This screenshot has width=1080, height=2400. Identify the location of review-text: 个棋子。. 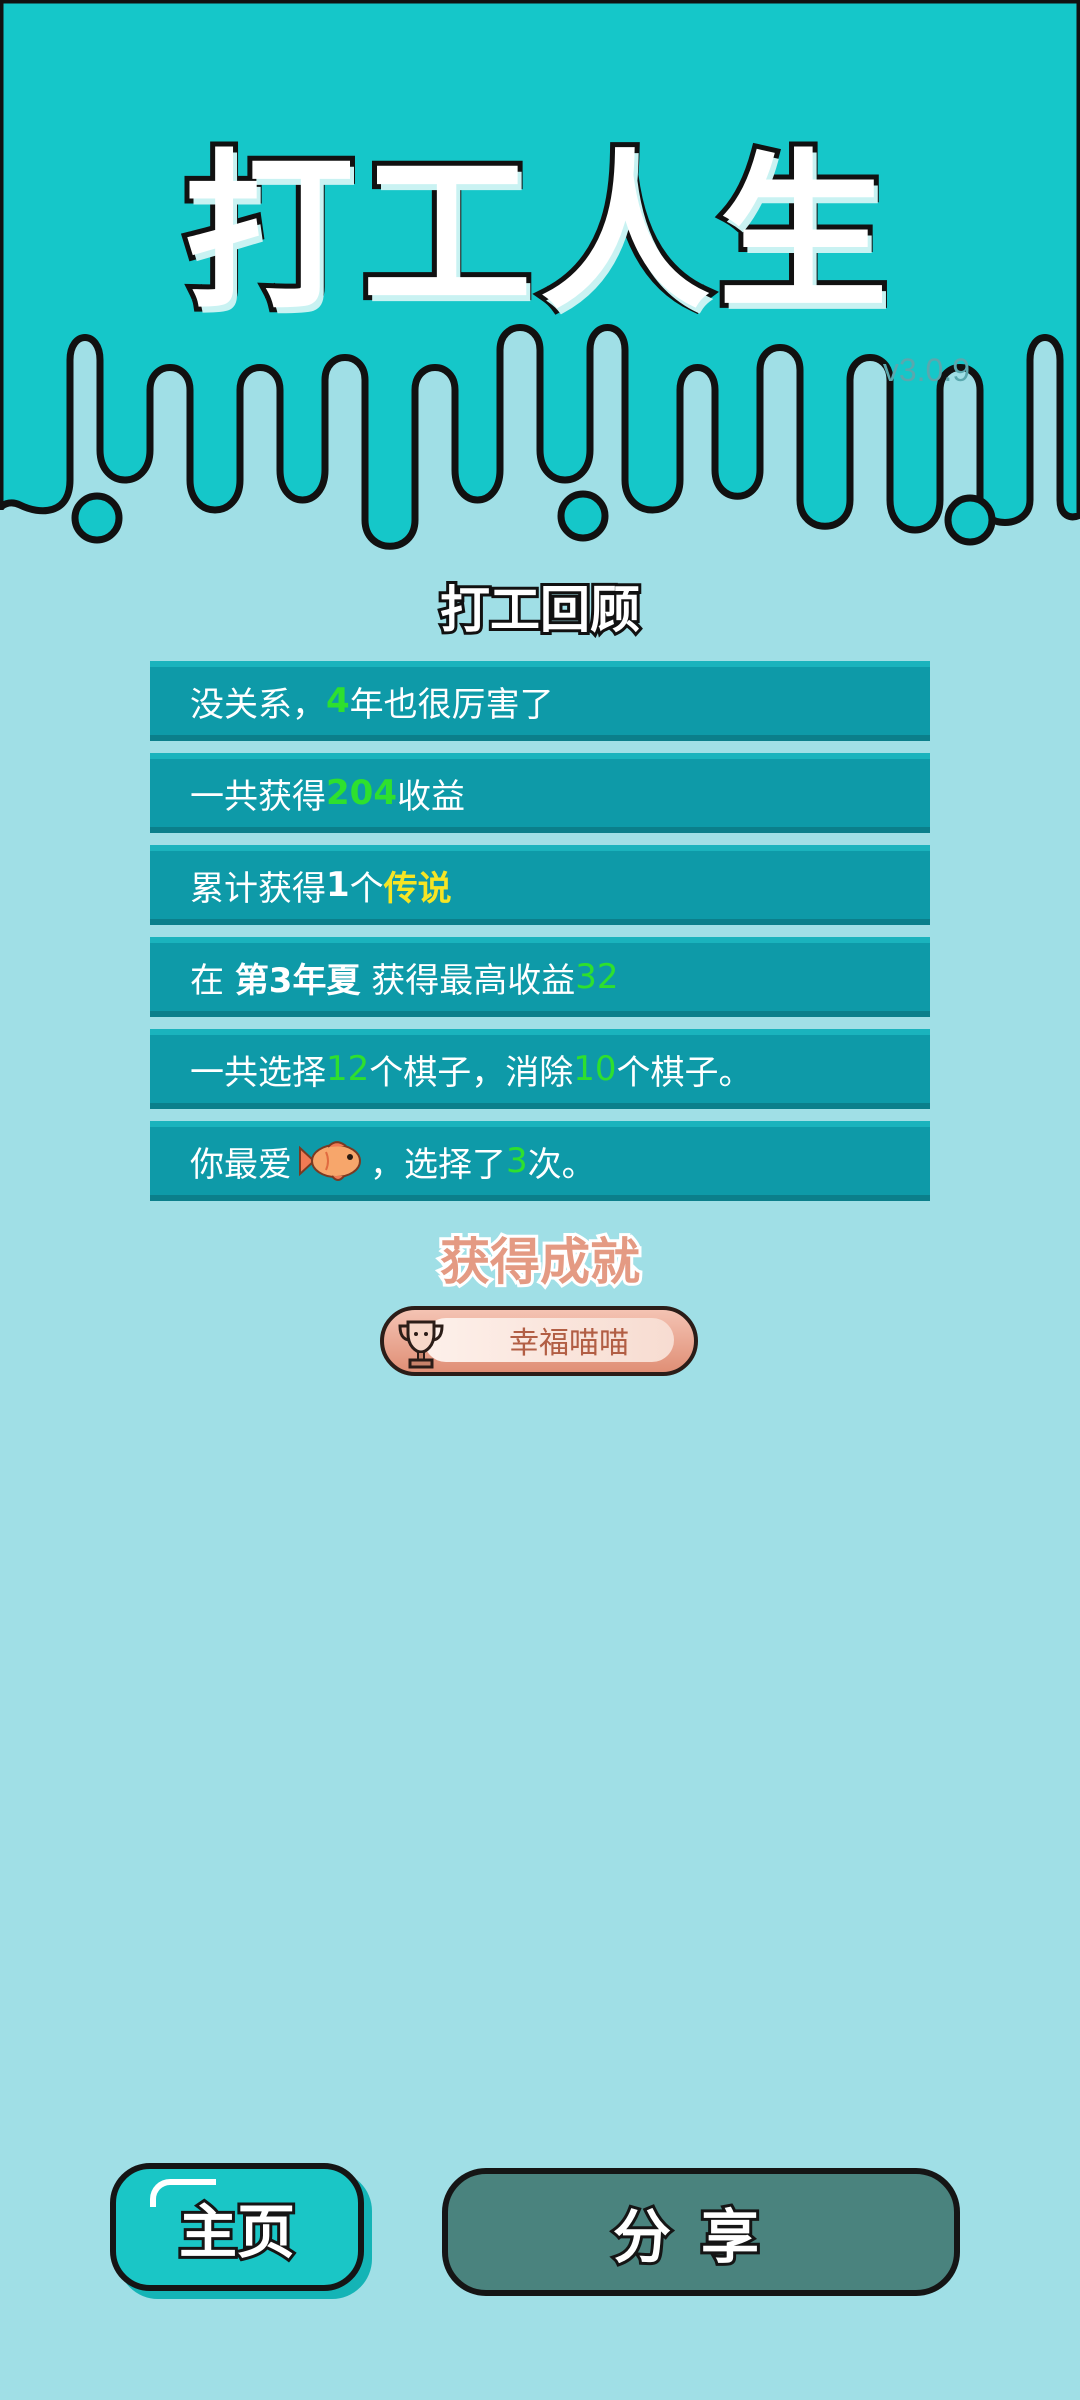
(684, 1072).